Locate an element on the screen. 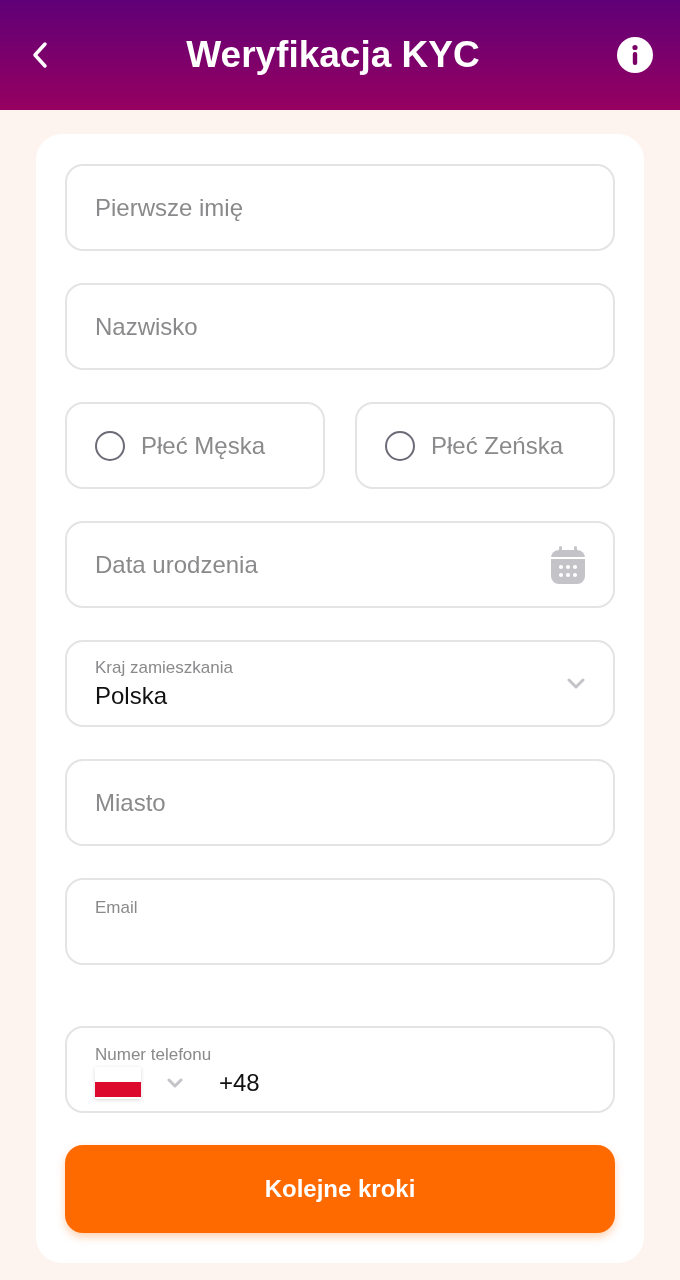  chevron-down-icon is located at coordinates (576, 683).